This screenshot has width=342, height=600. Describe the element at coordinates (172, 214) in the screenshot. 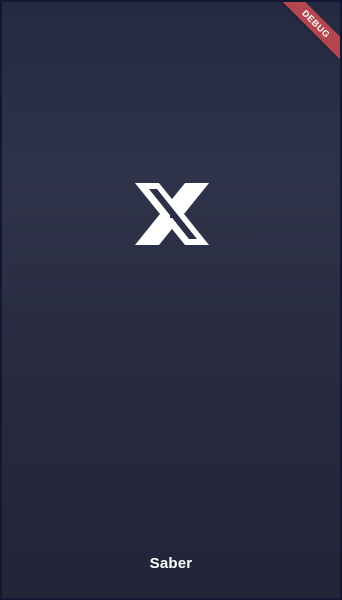

I see `saber-x-logo-icon` at that location.